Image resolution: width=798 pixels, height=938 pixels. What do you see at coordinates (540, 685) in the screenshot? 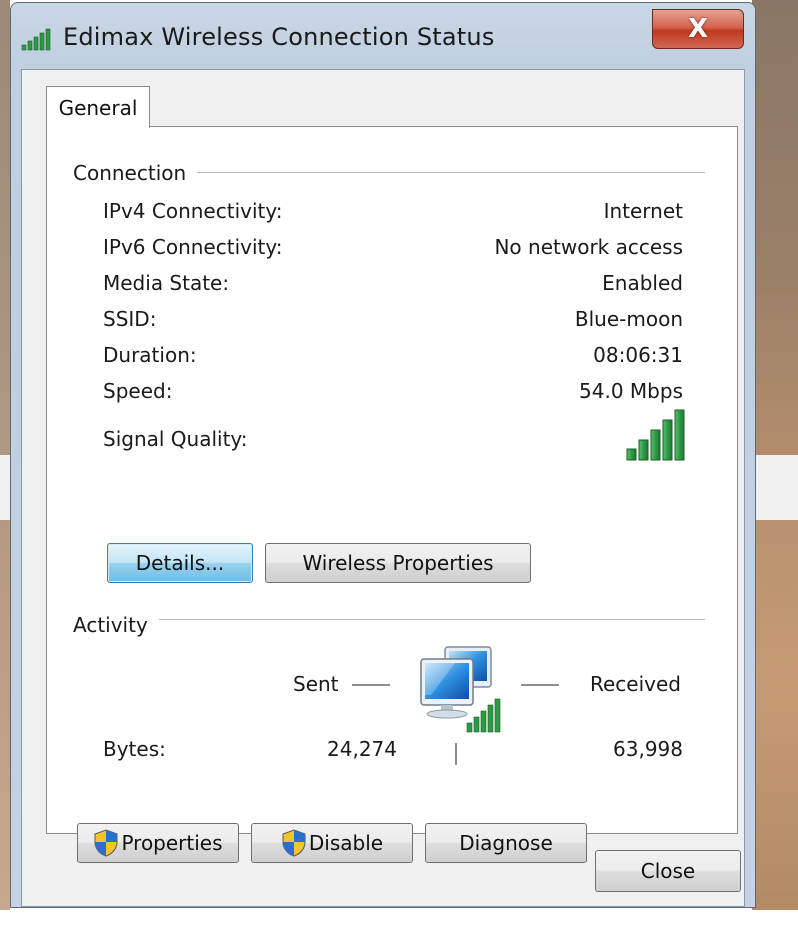
I see `received-dash` at bounding box center [540, 685].